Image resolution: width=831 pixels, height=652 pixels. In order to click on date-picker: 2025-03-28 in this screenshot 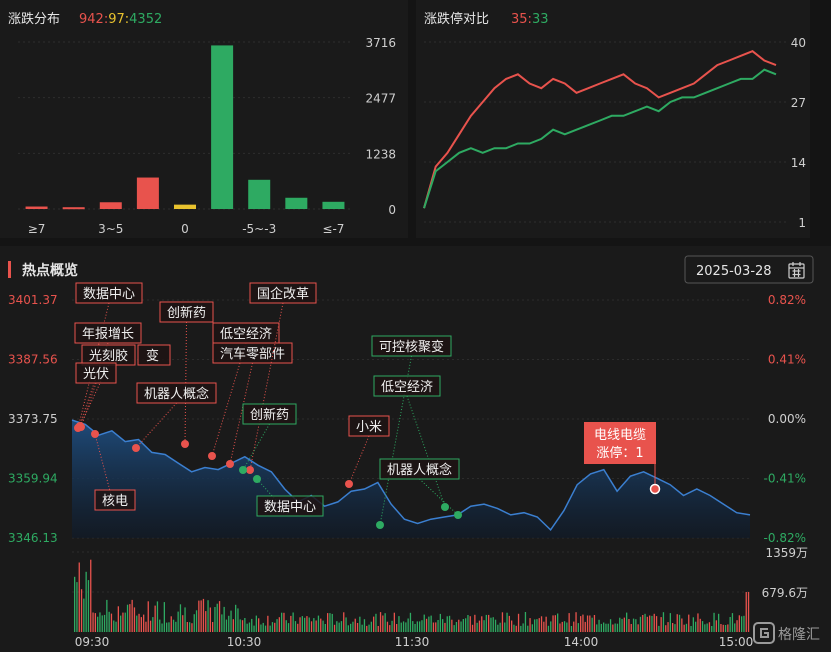, I will do `click(749, 269)`.